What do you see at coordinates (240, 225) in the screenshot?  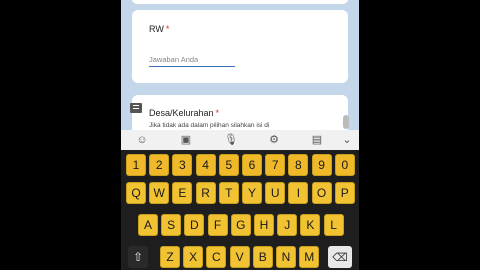 I see `key-g: G` at bounding box center [240, 225].